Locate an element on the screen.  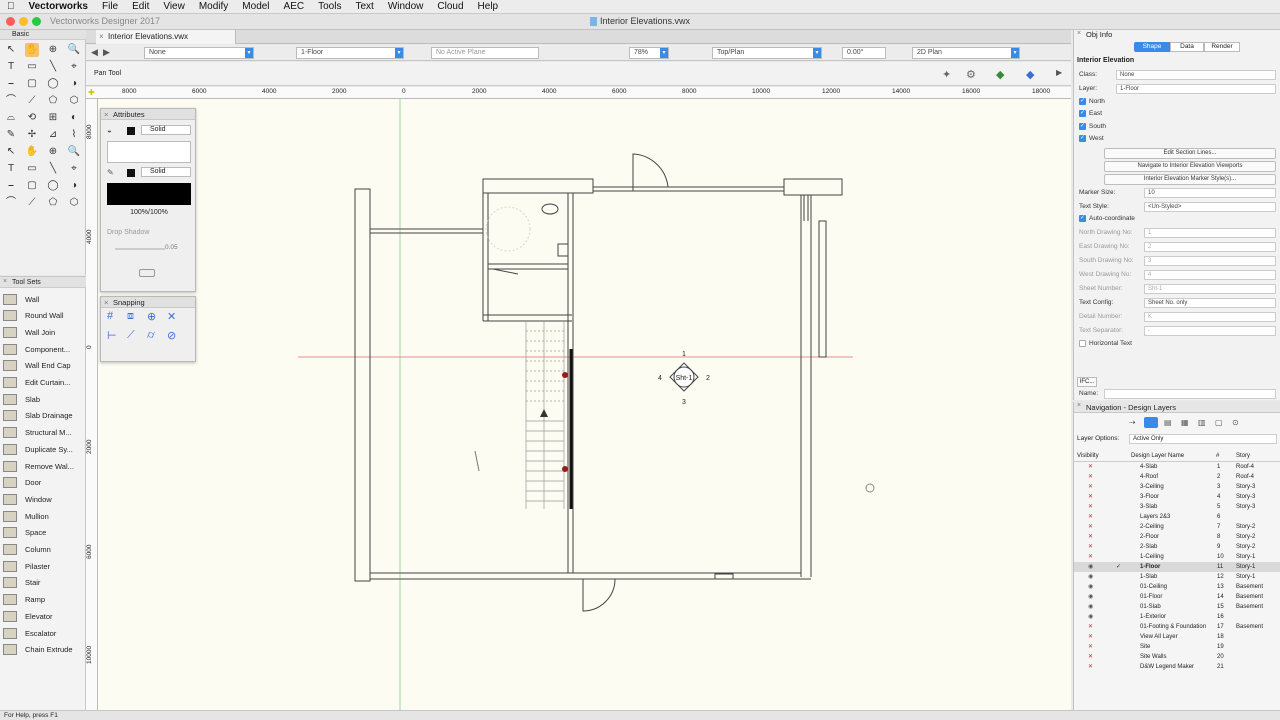
layer-row: ✕ 2-Ceiling 7 Story-2 is located at coordinates (1177, 527).